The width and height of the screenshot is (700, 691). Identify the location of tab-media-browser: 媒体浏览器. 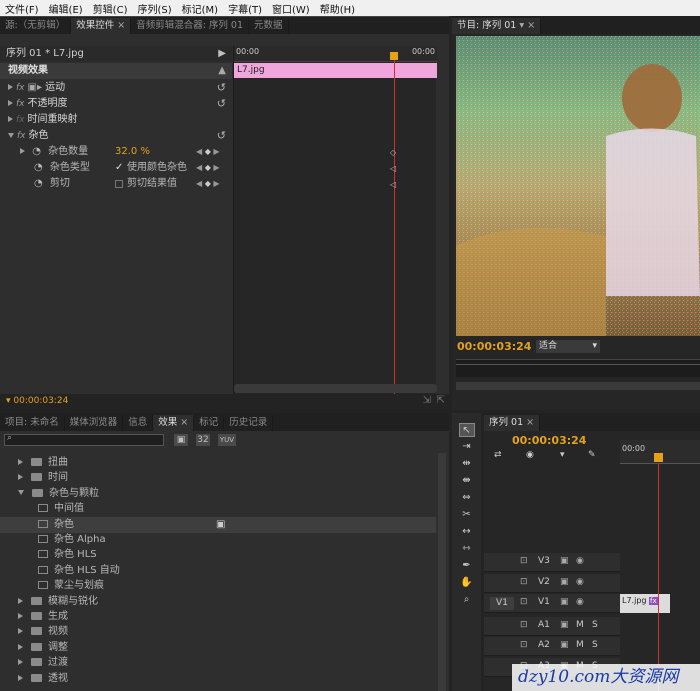
(94, 423).